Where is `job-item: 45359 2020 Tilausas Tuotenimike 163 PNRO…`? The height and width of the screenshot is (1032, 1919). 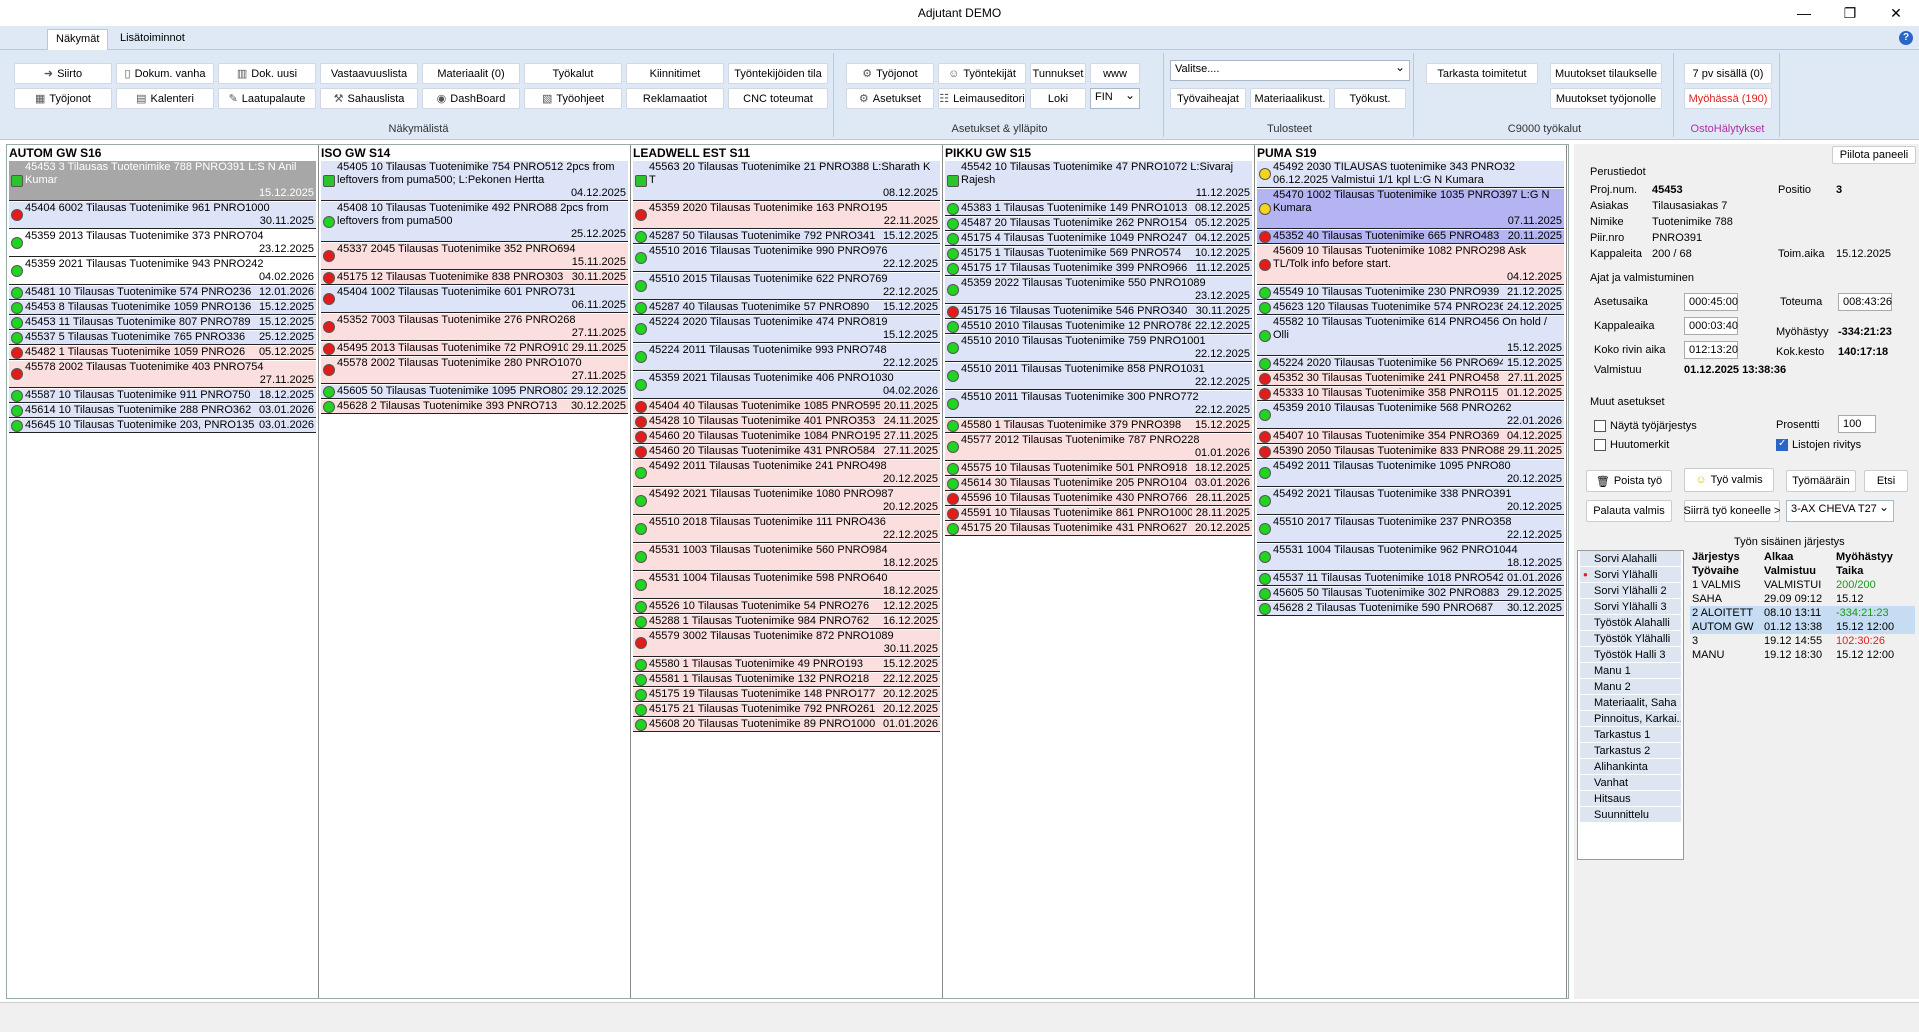 job-item: 45359 2020 Tilausas Tuotenimike 163 PNRO… is located at coordinates (786, 215).